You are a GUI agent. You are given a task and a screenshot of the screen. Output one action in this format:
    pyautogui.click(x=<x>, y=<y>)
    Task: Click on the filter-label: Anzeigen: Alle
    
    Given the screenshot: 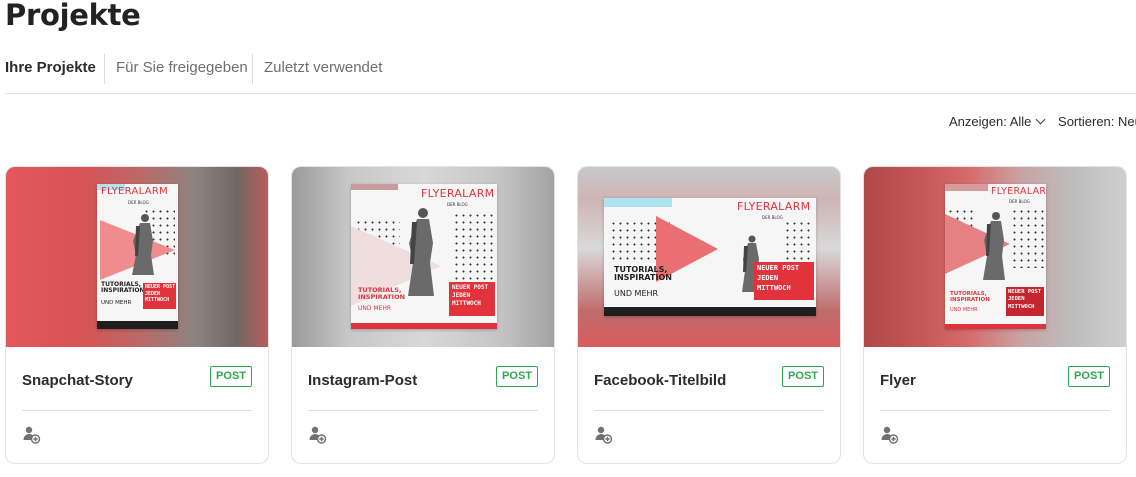 What is the action you would take?
    pyautogui.click(x=990, y=121)
    